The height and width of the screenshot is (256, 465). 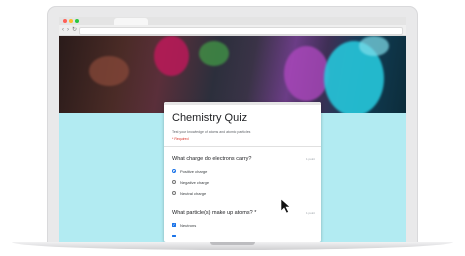 I want to click on maximize-dot-icon, so click(x=77, y=21).